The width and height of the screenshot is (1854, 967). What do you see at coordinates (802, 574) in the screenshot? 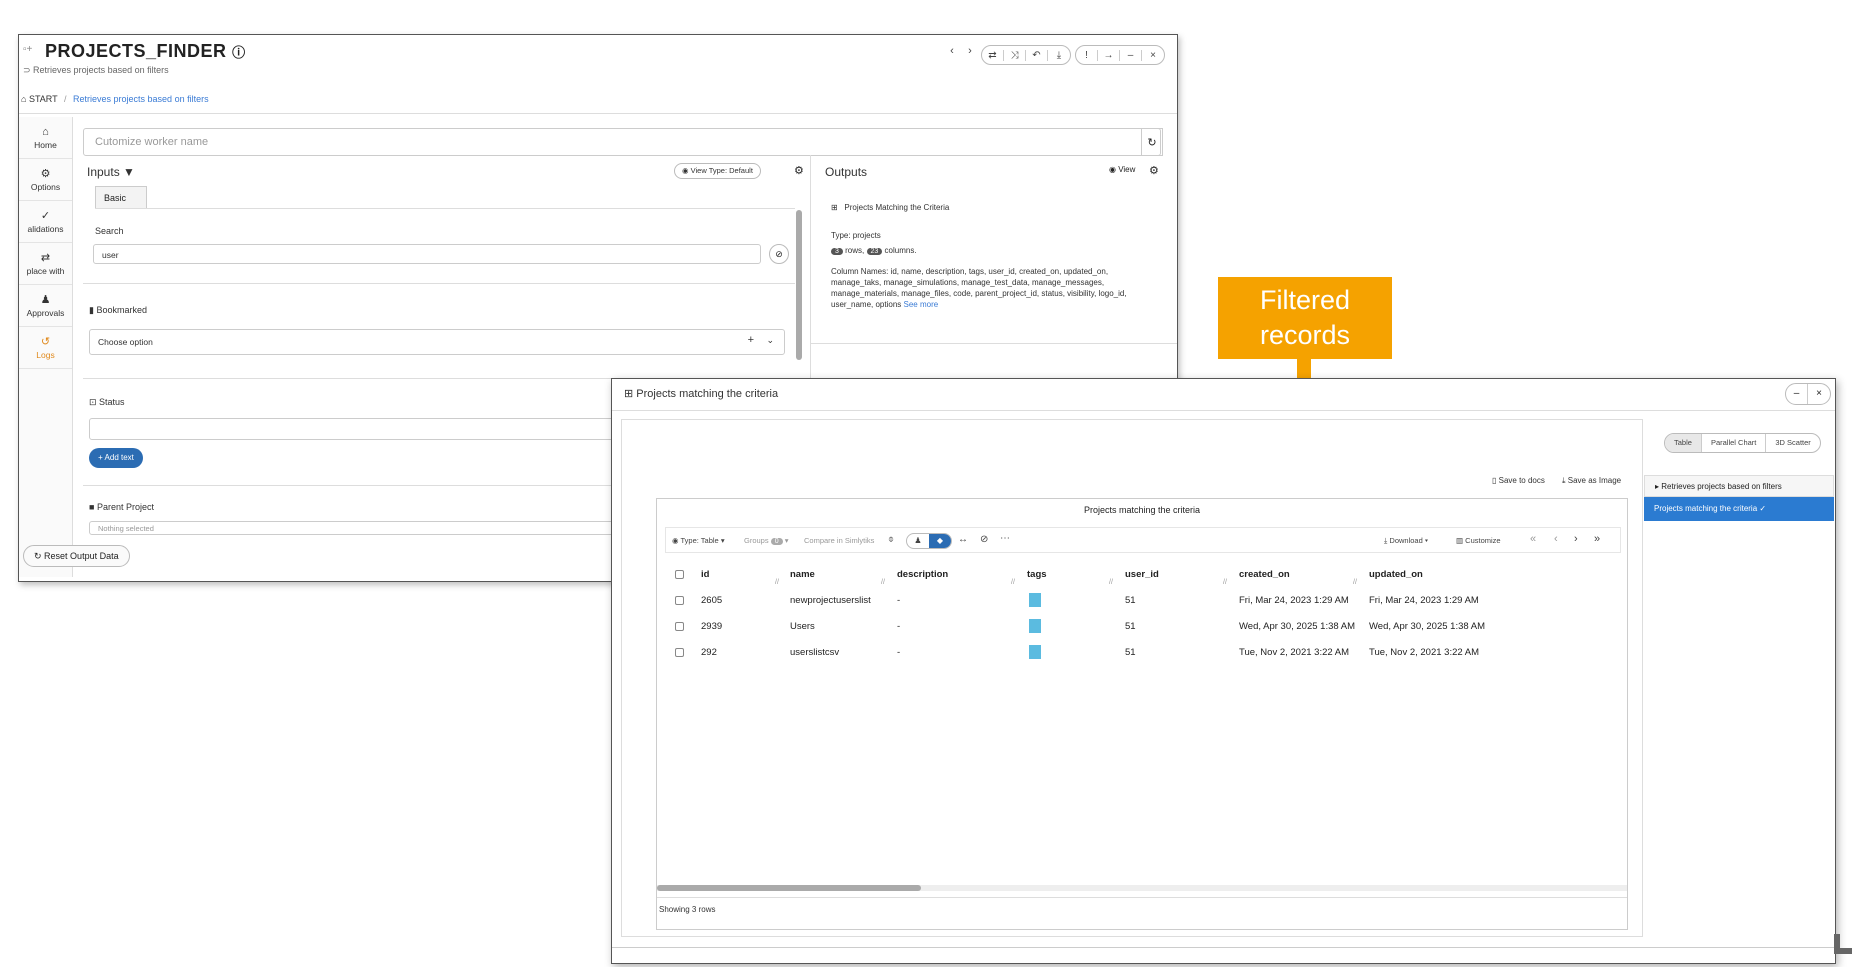
I see `header-name: name` at bounding box center [802, 574].